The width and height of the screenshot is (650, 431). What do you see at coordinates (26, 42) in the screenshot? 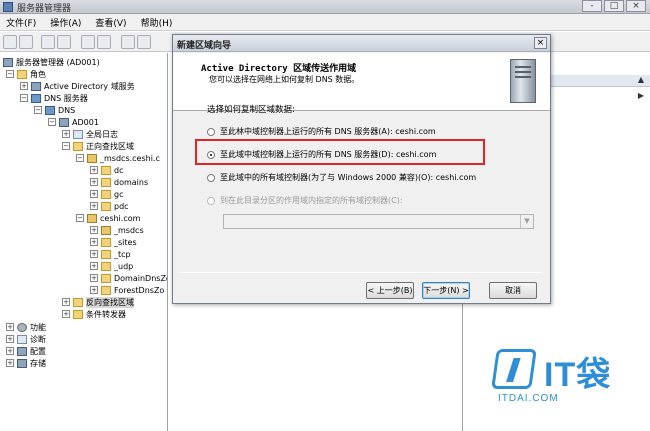
I see `forward-arrow-icon` at bounding box center [26, 42].